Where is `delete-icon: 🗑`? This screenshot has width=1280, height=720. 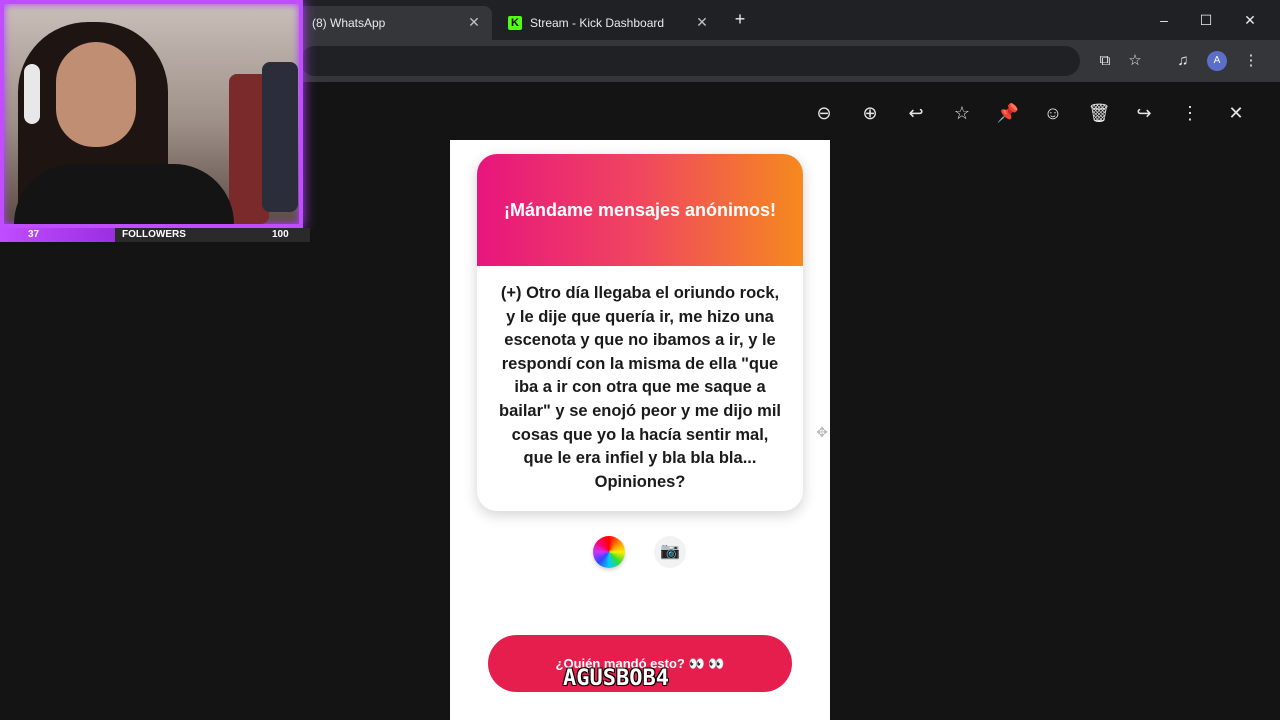
delete-icon: 🗑 is located at coordinates (1099, 113).